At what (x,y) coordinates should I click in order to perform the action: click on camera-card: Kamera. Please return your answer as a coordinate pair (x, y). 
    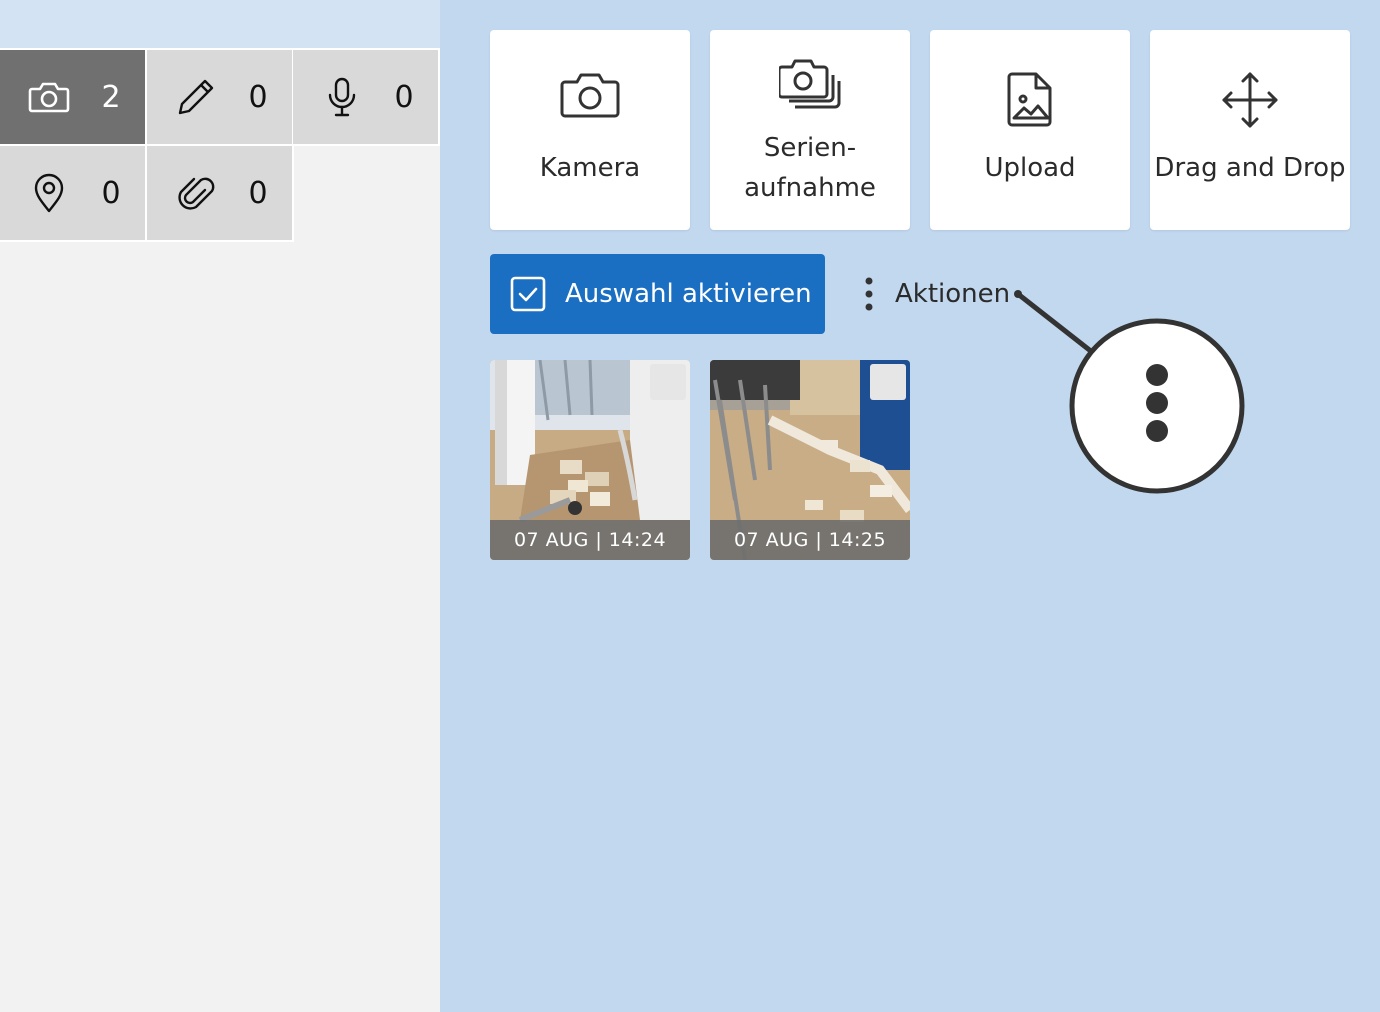
    Looking at the image, I should click on (590, 130).